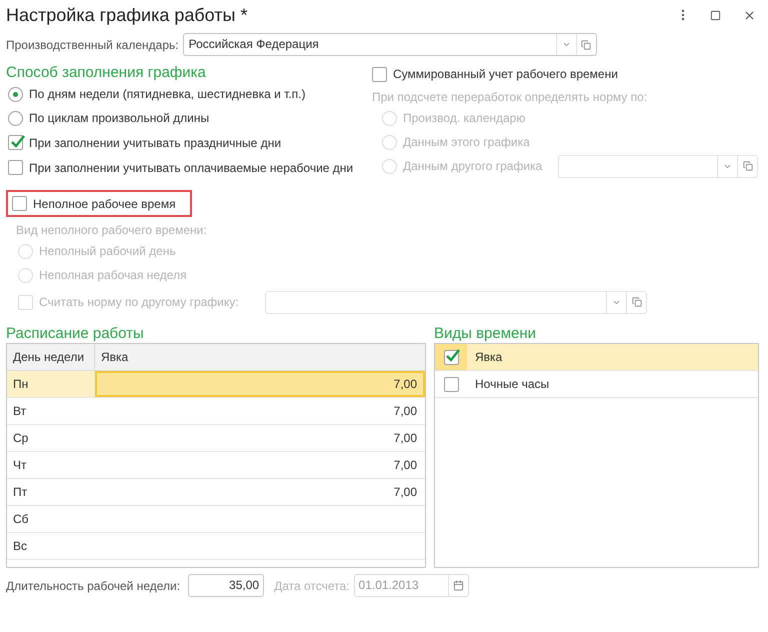 This screenshot has width=768, height=632. What do you see at coordinates (749, 15) in the screenshot?
I see `close-icon` at bounding box center [749, 15].